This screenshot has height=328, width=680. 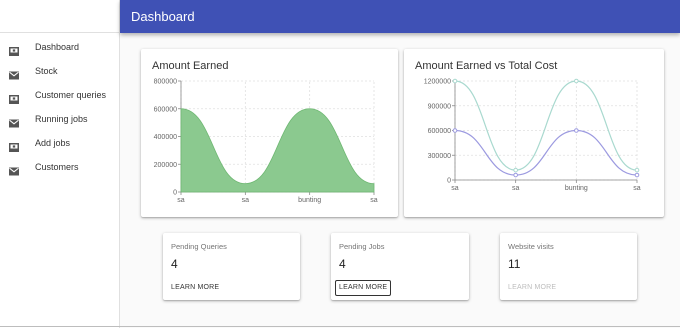 I want to click on app-bar: Dashboard, so click(x=400, y=16).